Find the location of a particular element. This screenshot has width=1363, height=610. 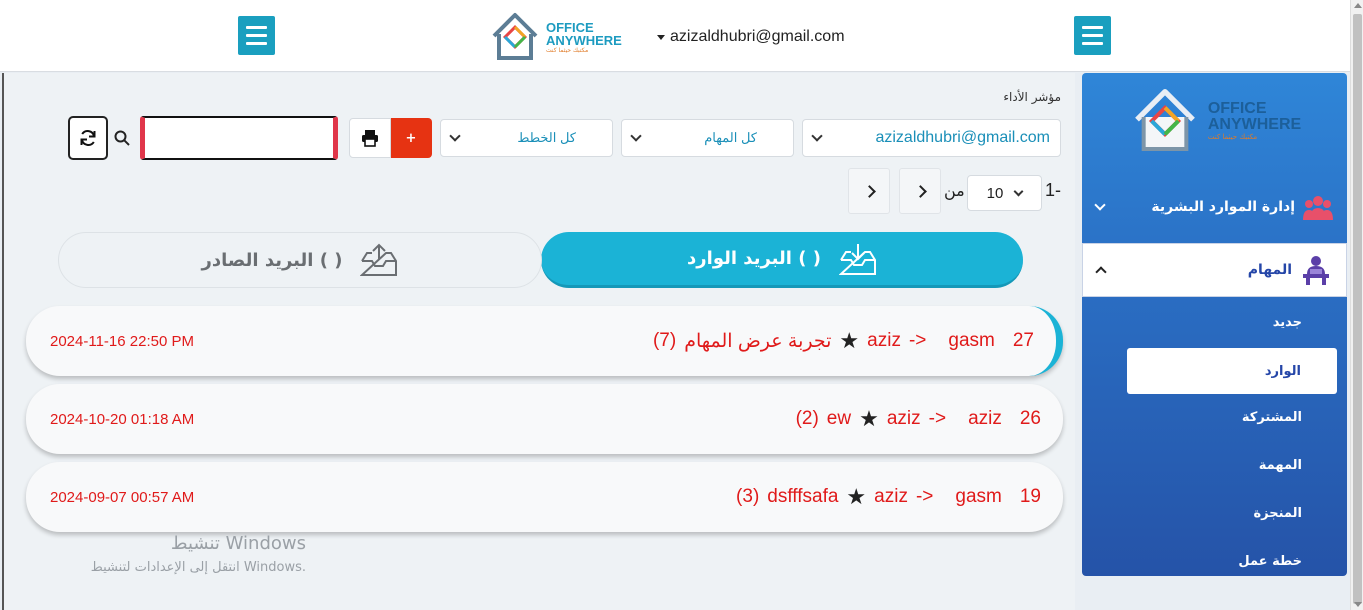

sidebar-logo: OFFICE ANYWHERE مكتبك حيثما كنت is located at coordinates (1214, 120).